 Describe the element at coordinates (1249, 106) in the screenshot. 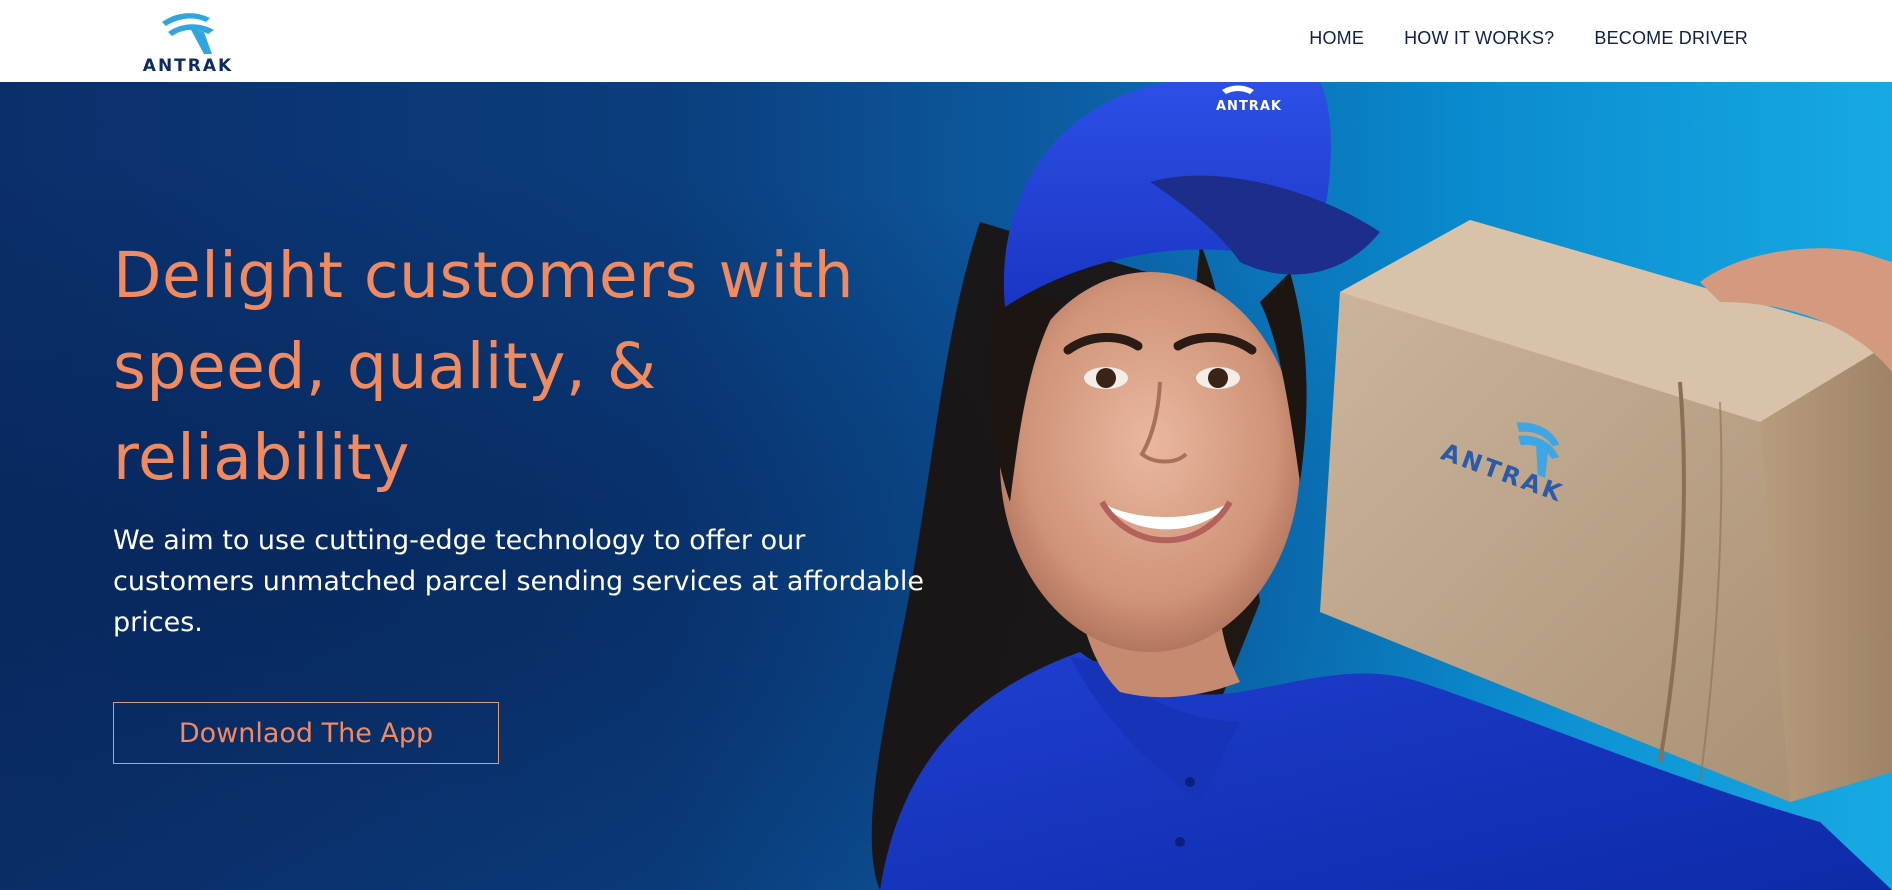

I see `cap-logo-text: ANTRAK` at that location.